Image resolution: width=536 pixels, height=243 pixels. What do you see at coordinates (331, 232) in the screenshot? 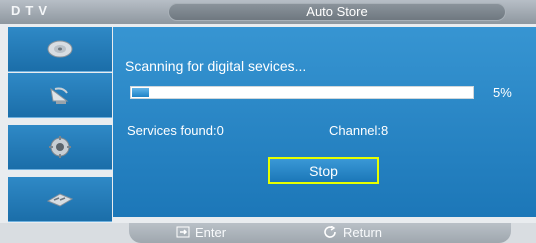
I see `return-icon` at bounding box center [331, 232].